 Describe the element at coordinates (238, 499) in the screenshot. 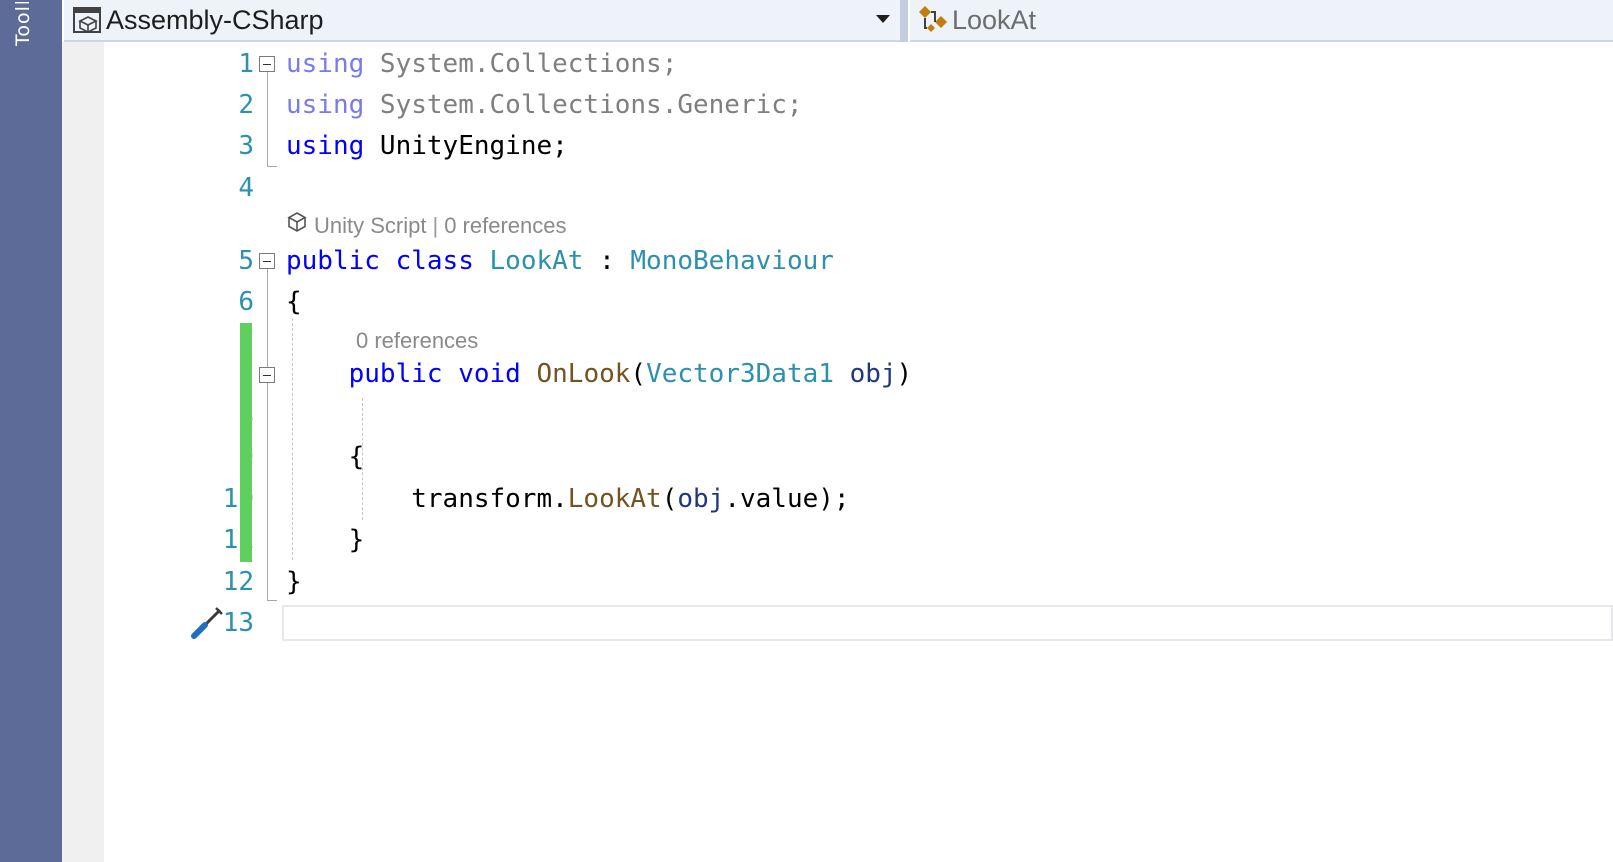

I see `line-number: 10` at that location.